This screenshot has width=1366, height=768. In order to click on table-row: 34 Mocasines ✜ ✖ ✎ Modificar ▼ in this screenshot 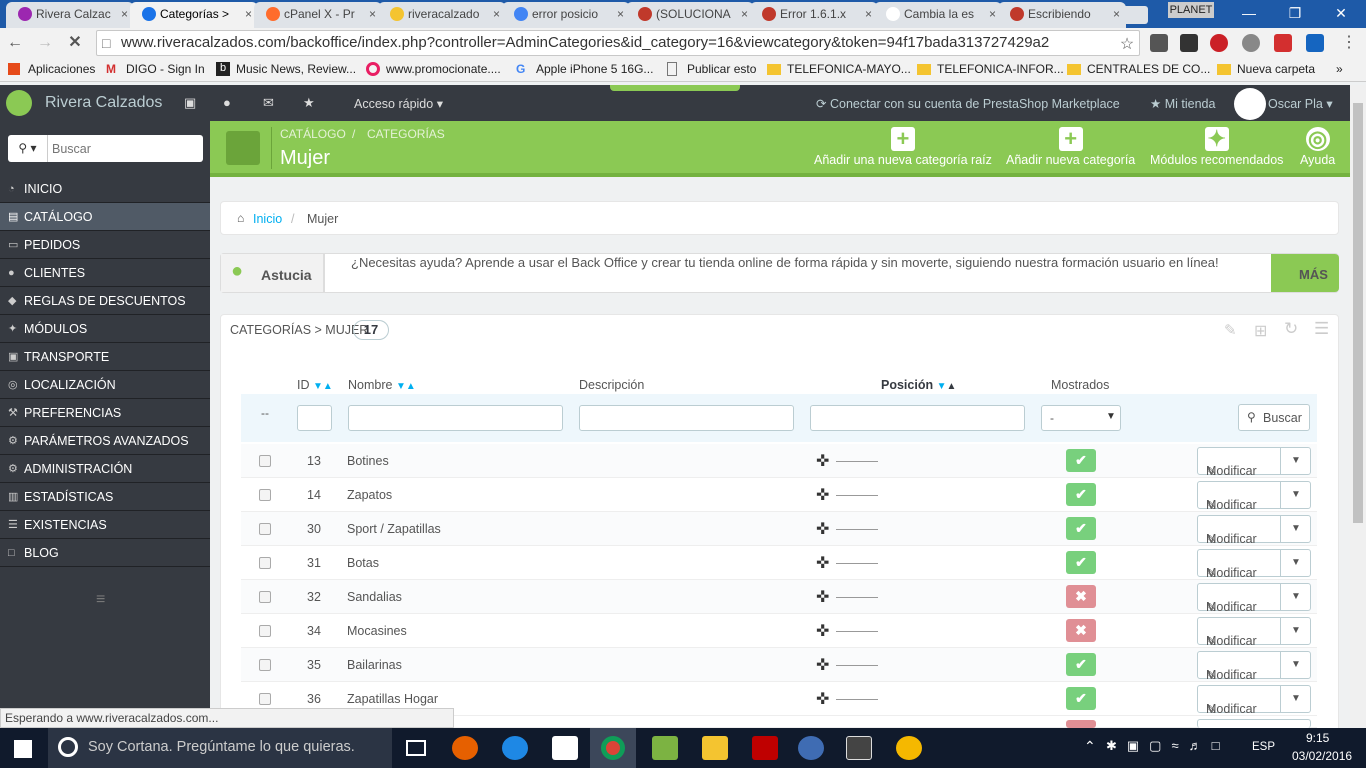, I will do `click(779, 631)`.